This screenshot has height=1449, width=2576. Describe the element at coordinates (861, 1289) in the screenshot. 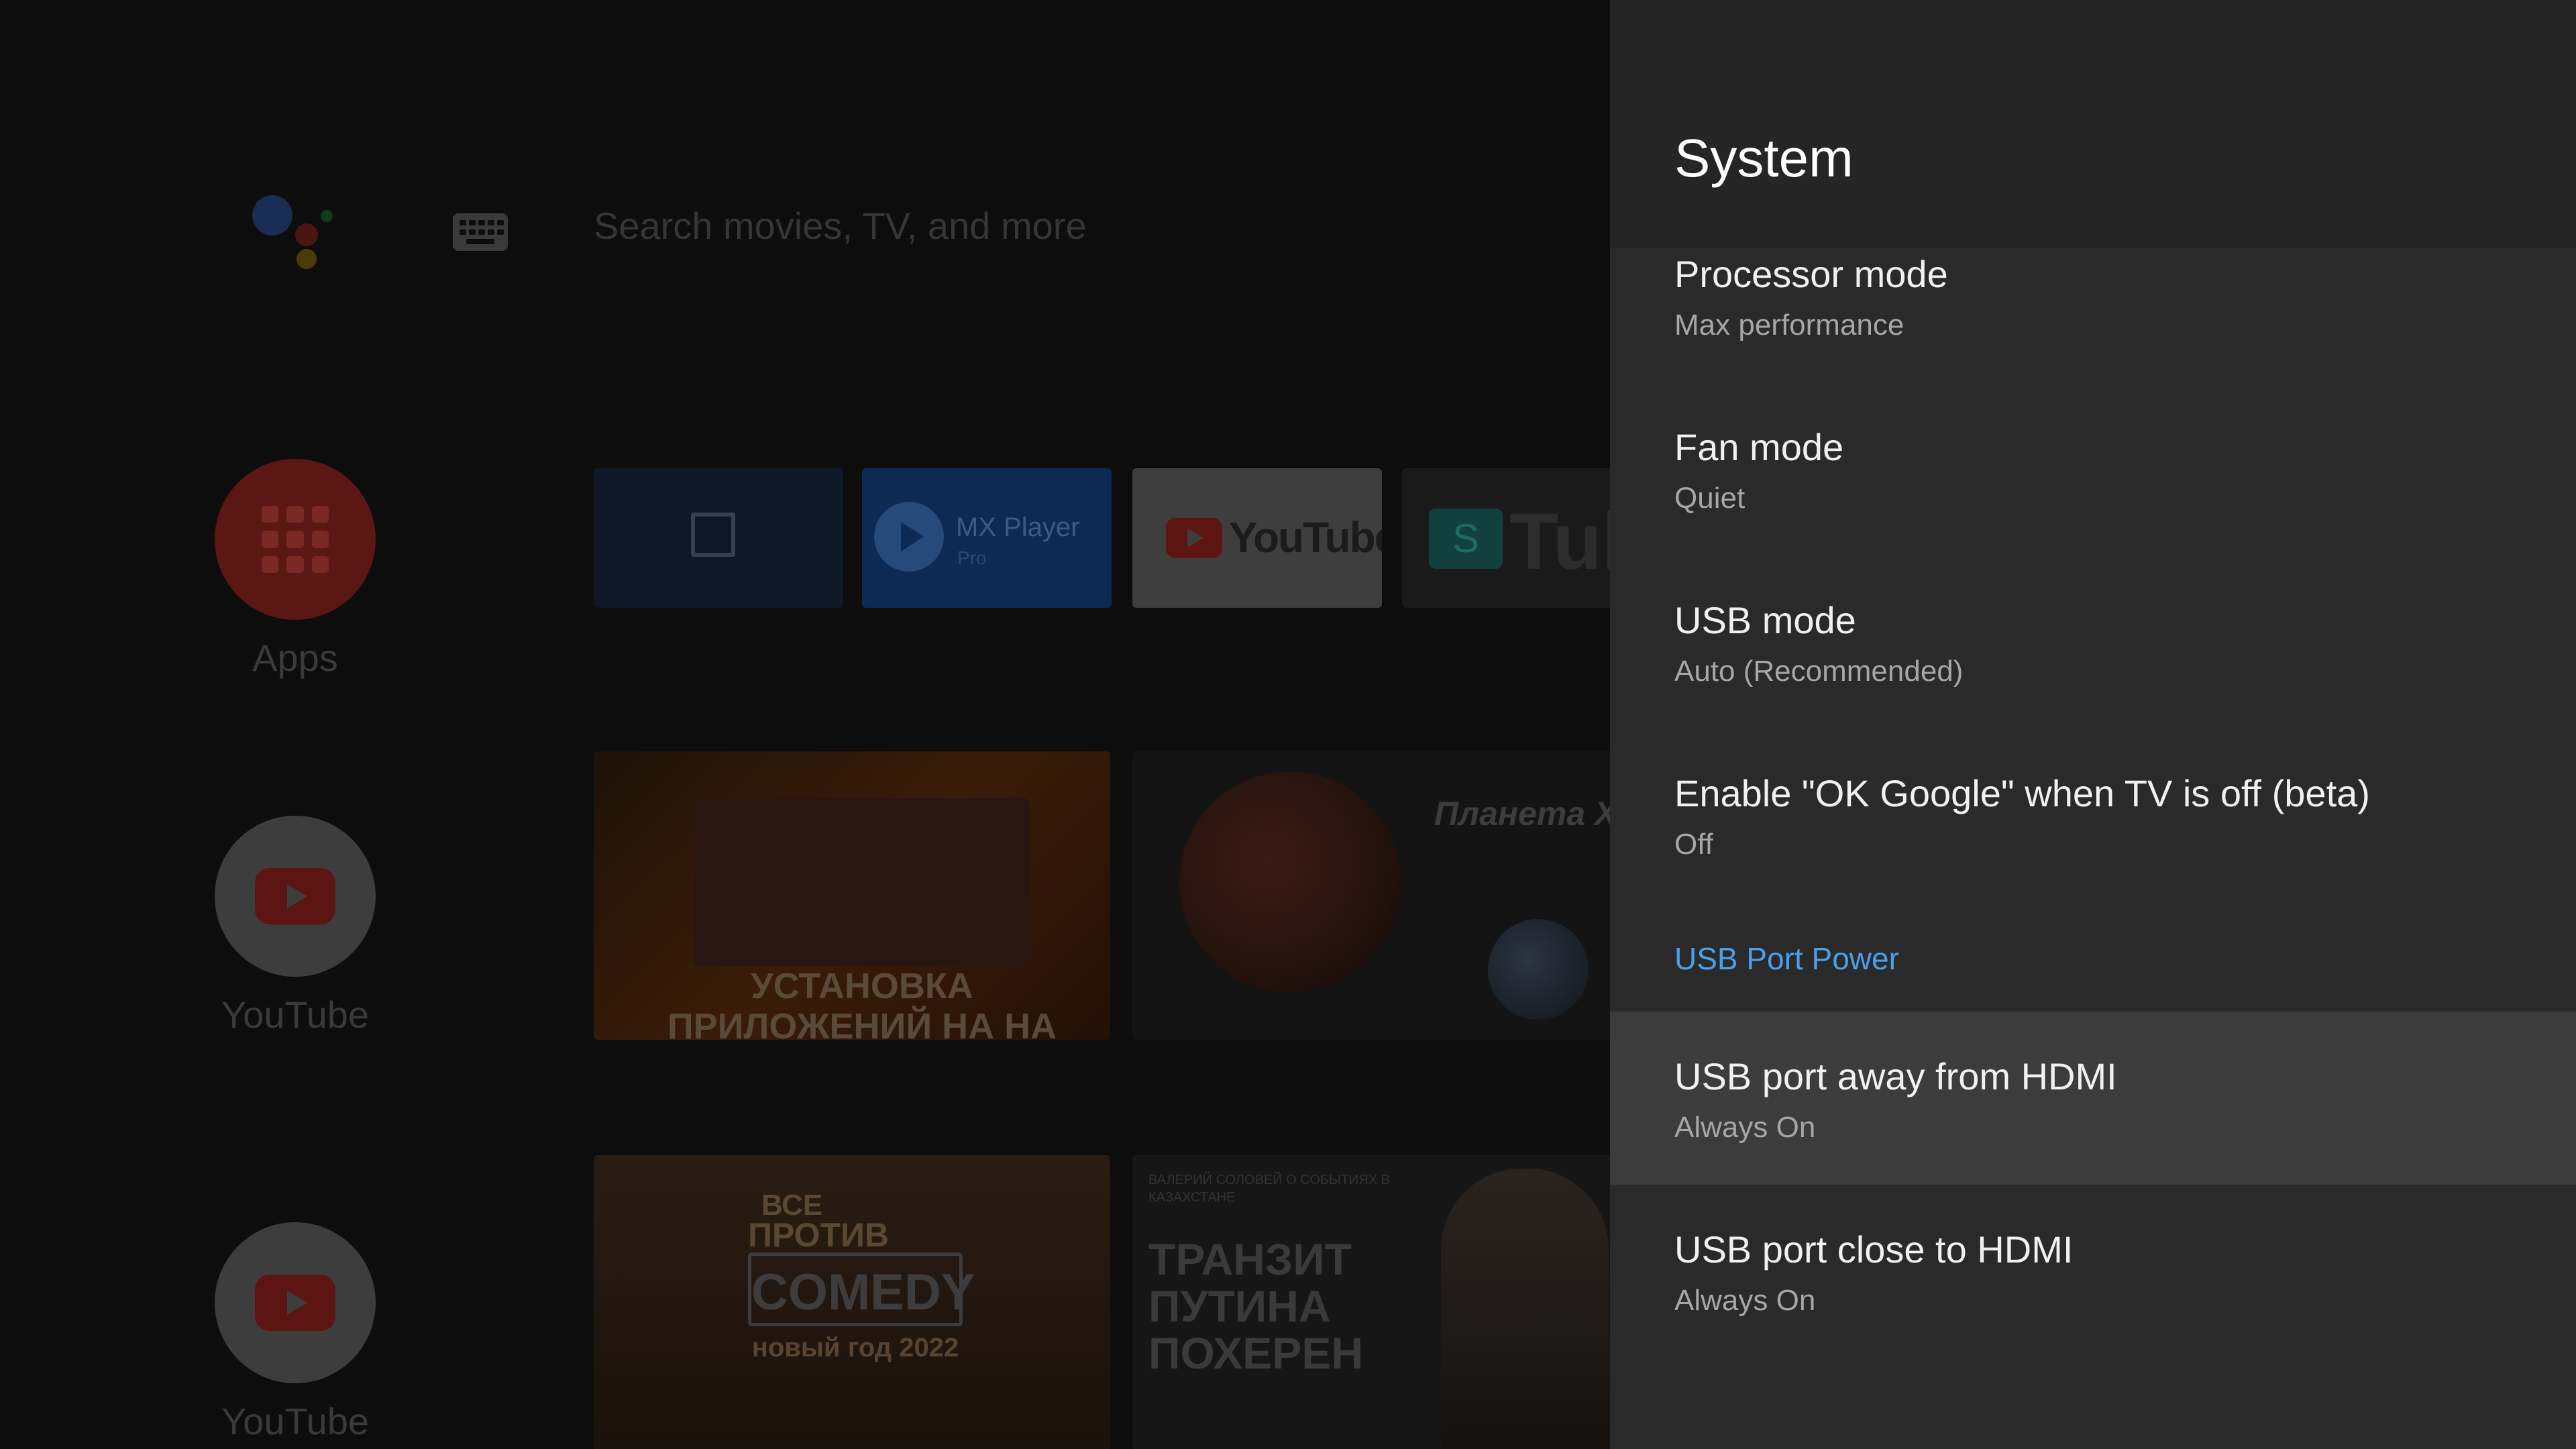

I see `comedy-logo: COMEDY` at that location.